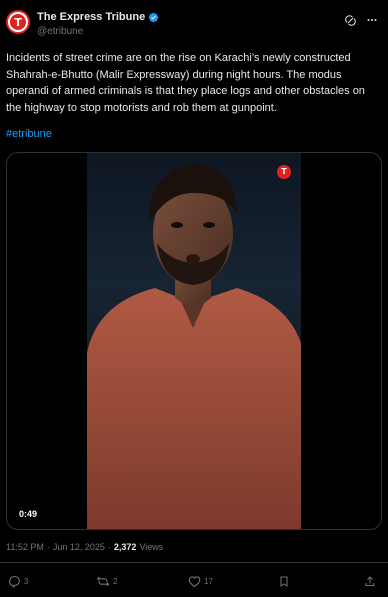 This screenshot has width=388, height=597. I want to click on repost-button: 2, so click(106, 581).